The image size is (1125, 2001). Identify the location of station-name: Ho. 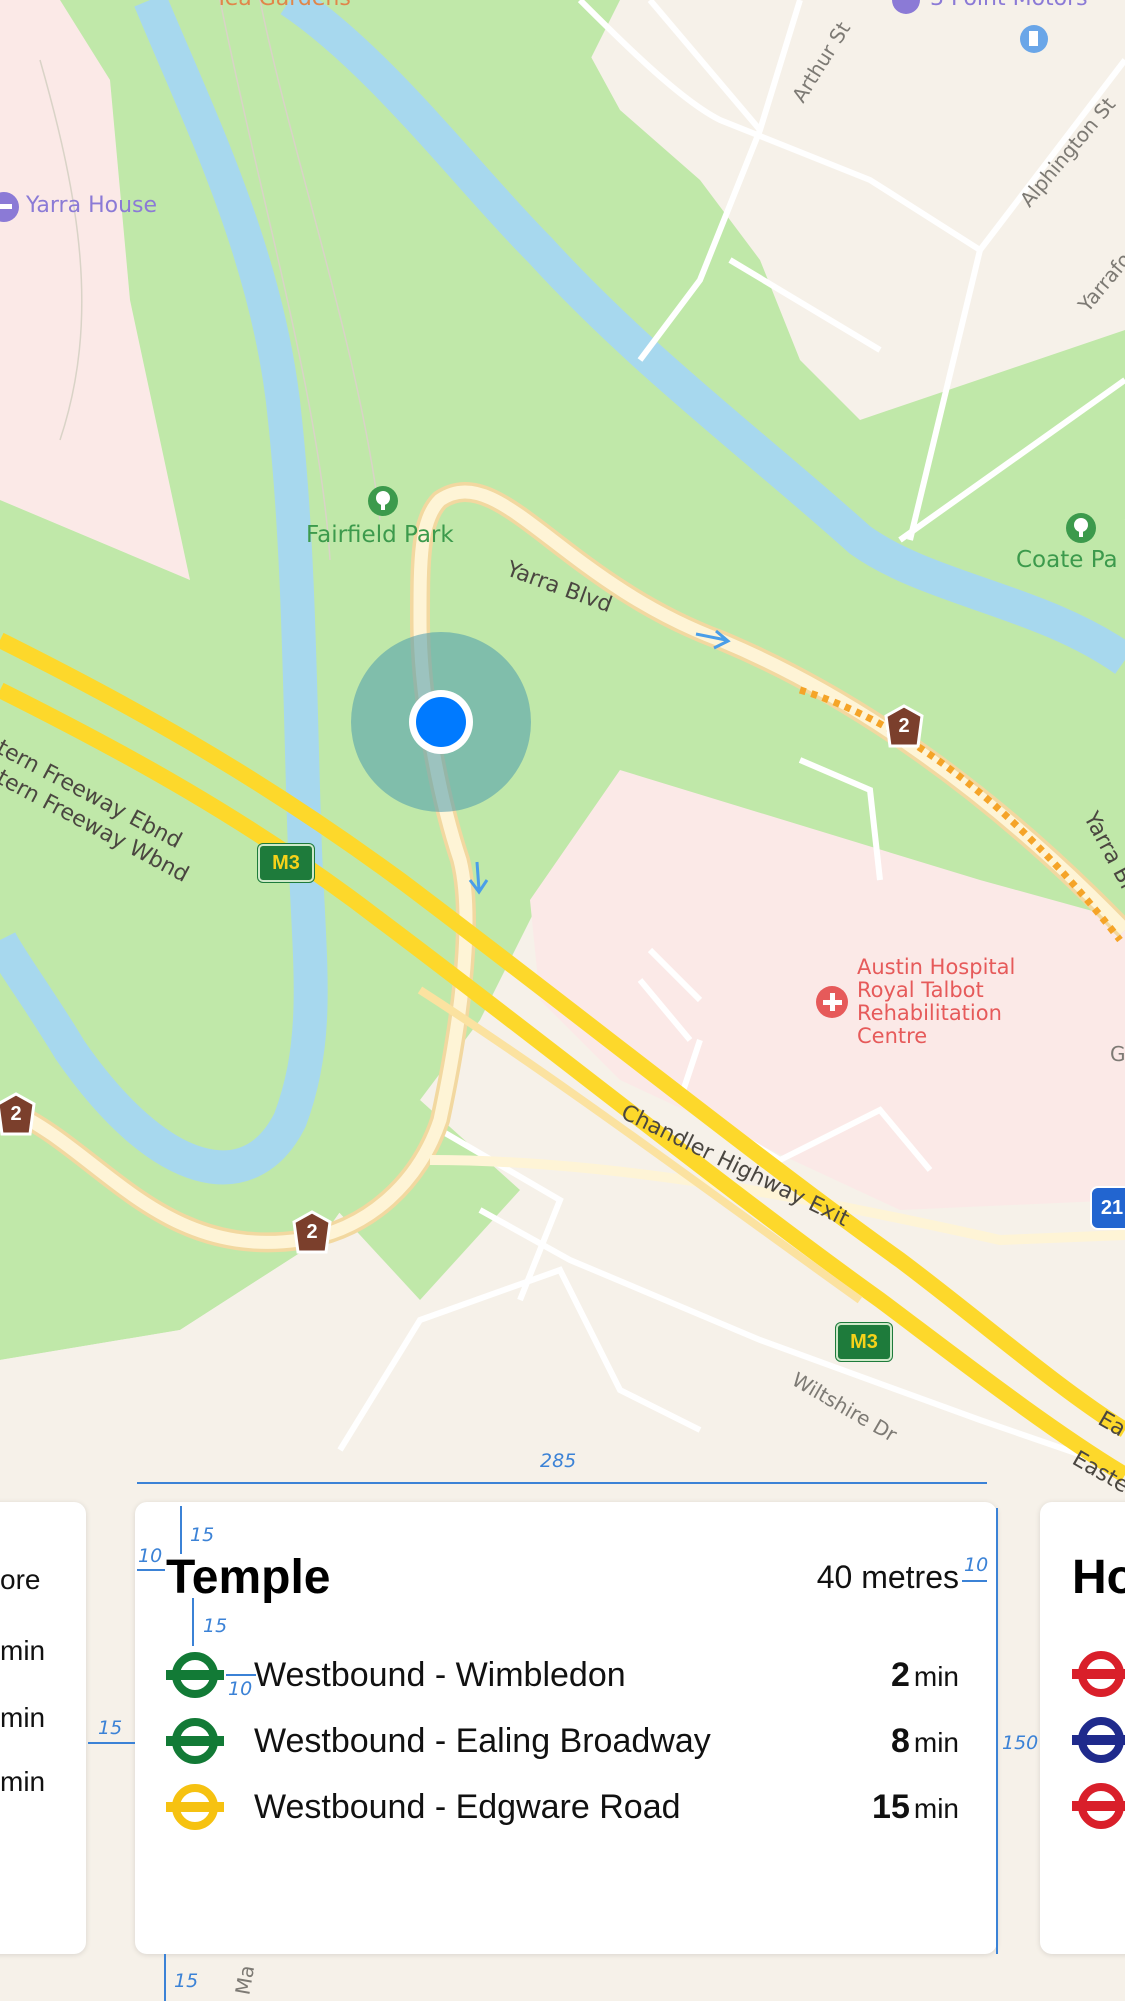
(1098, 1577).